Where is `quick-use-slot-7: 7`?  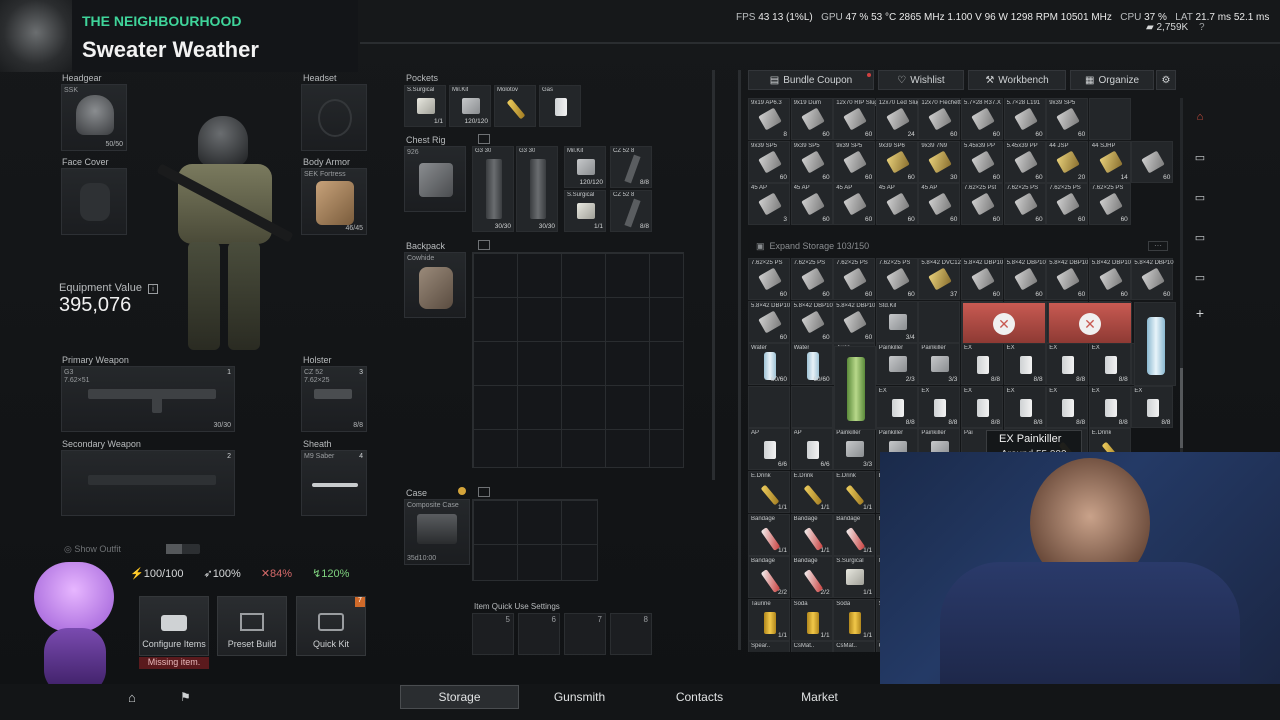 quick-use-slot-7: 7 is located at coordinates (585, 634).